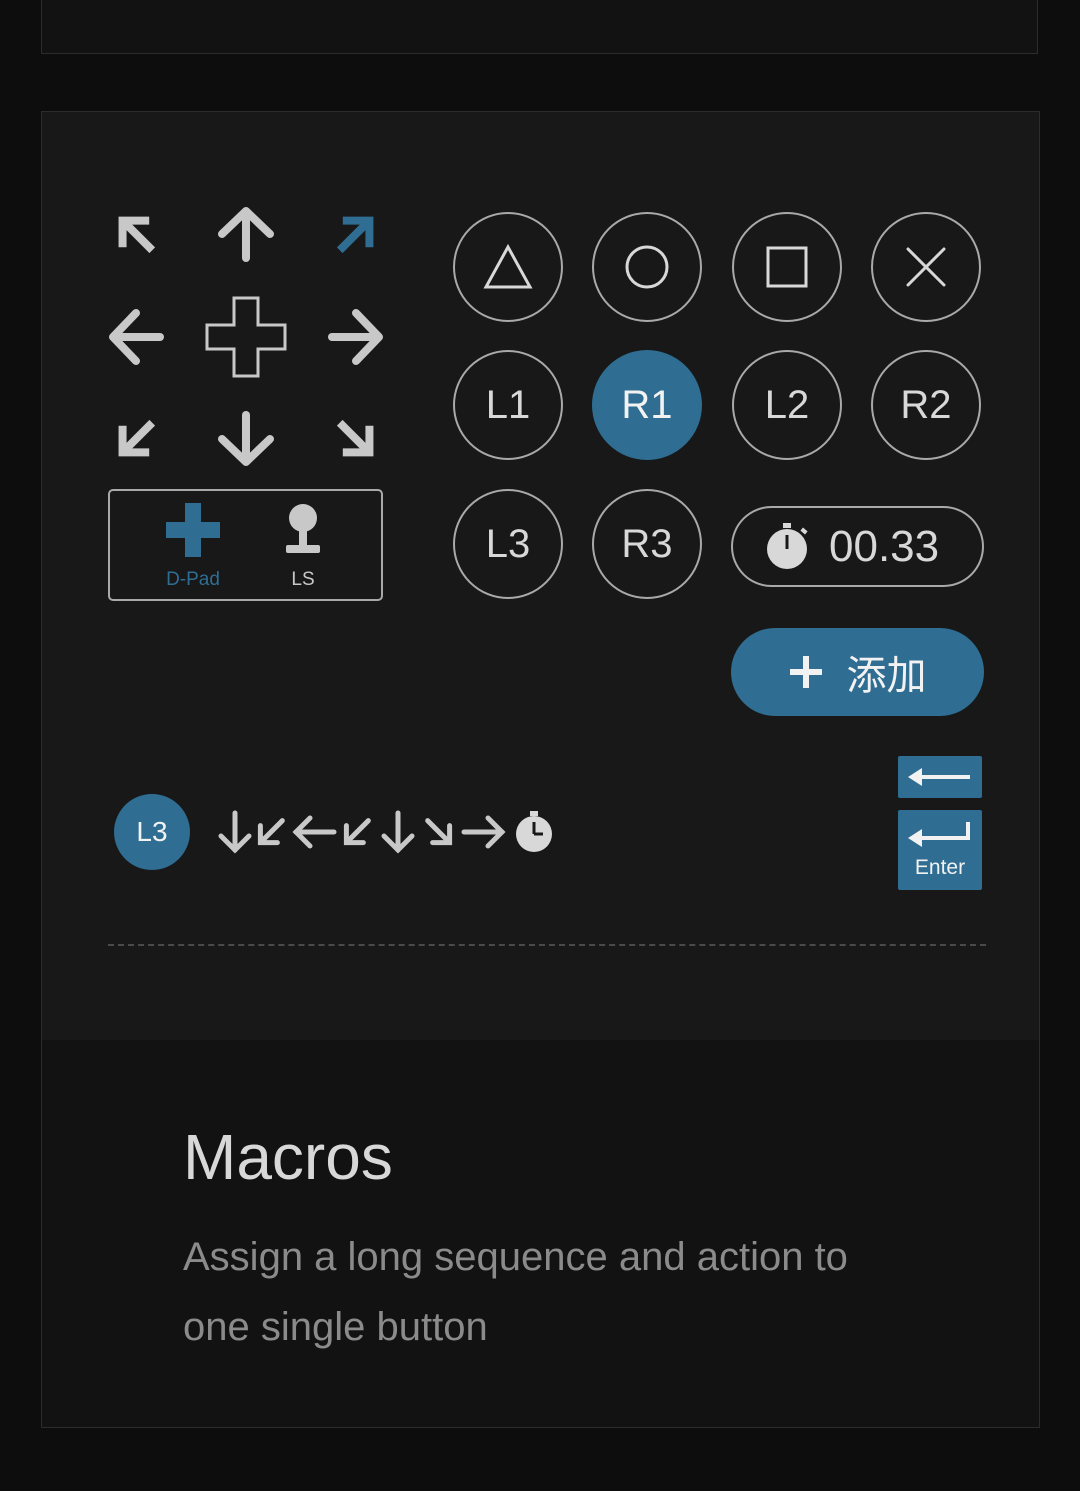 Image resolution: width=1080 pixels, height=1491 pixels. What do you see at coordinates (926, 405) in the screenshot?
I see `r2-button: R2` at bounding box center [926, 405].